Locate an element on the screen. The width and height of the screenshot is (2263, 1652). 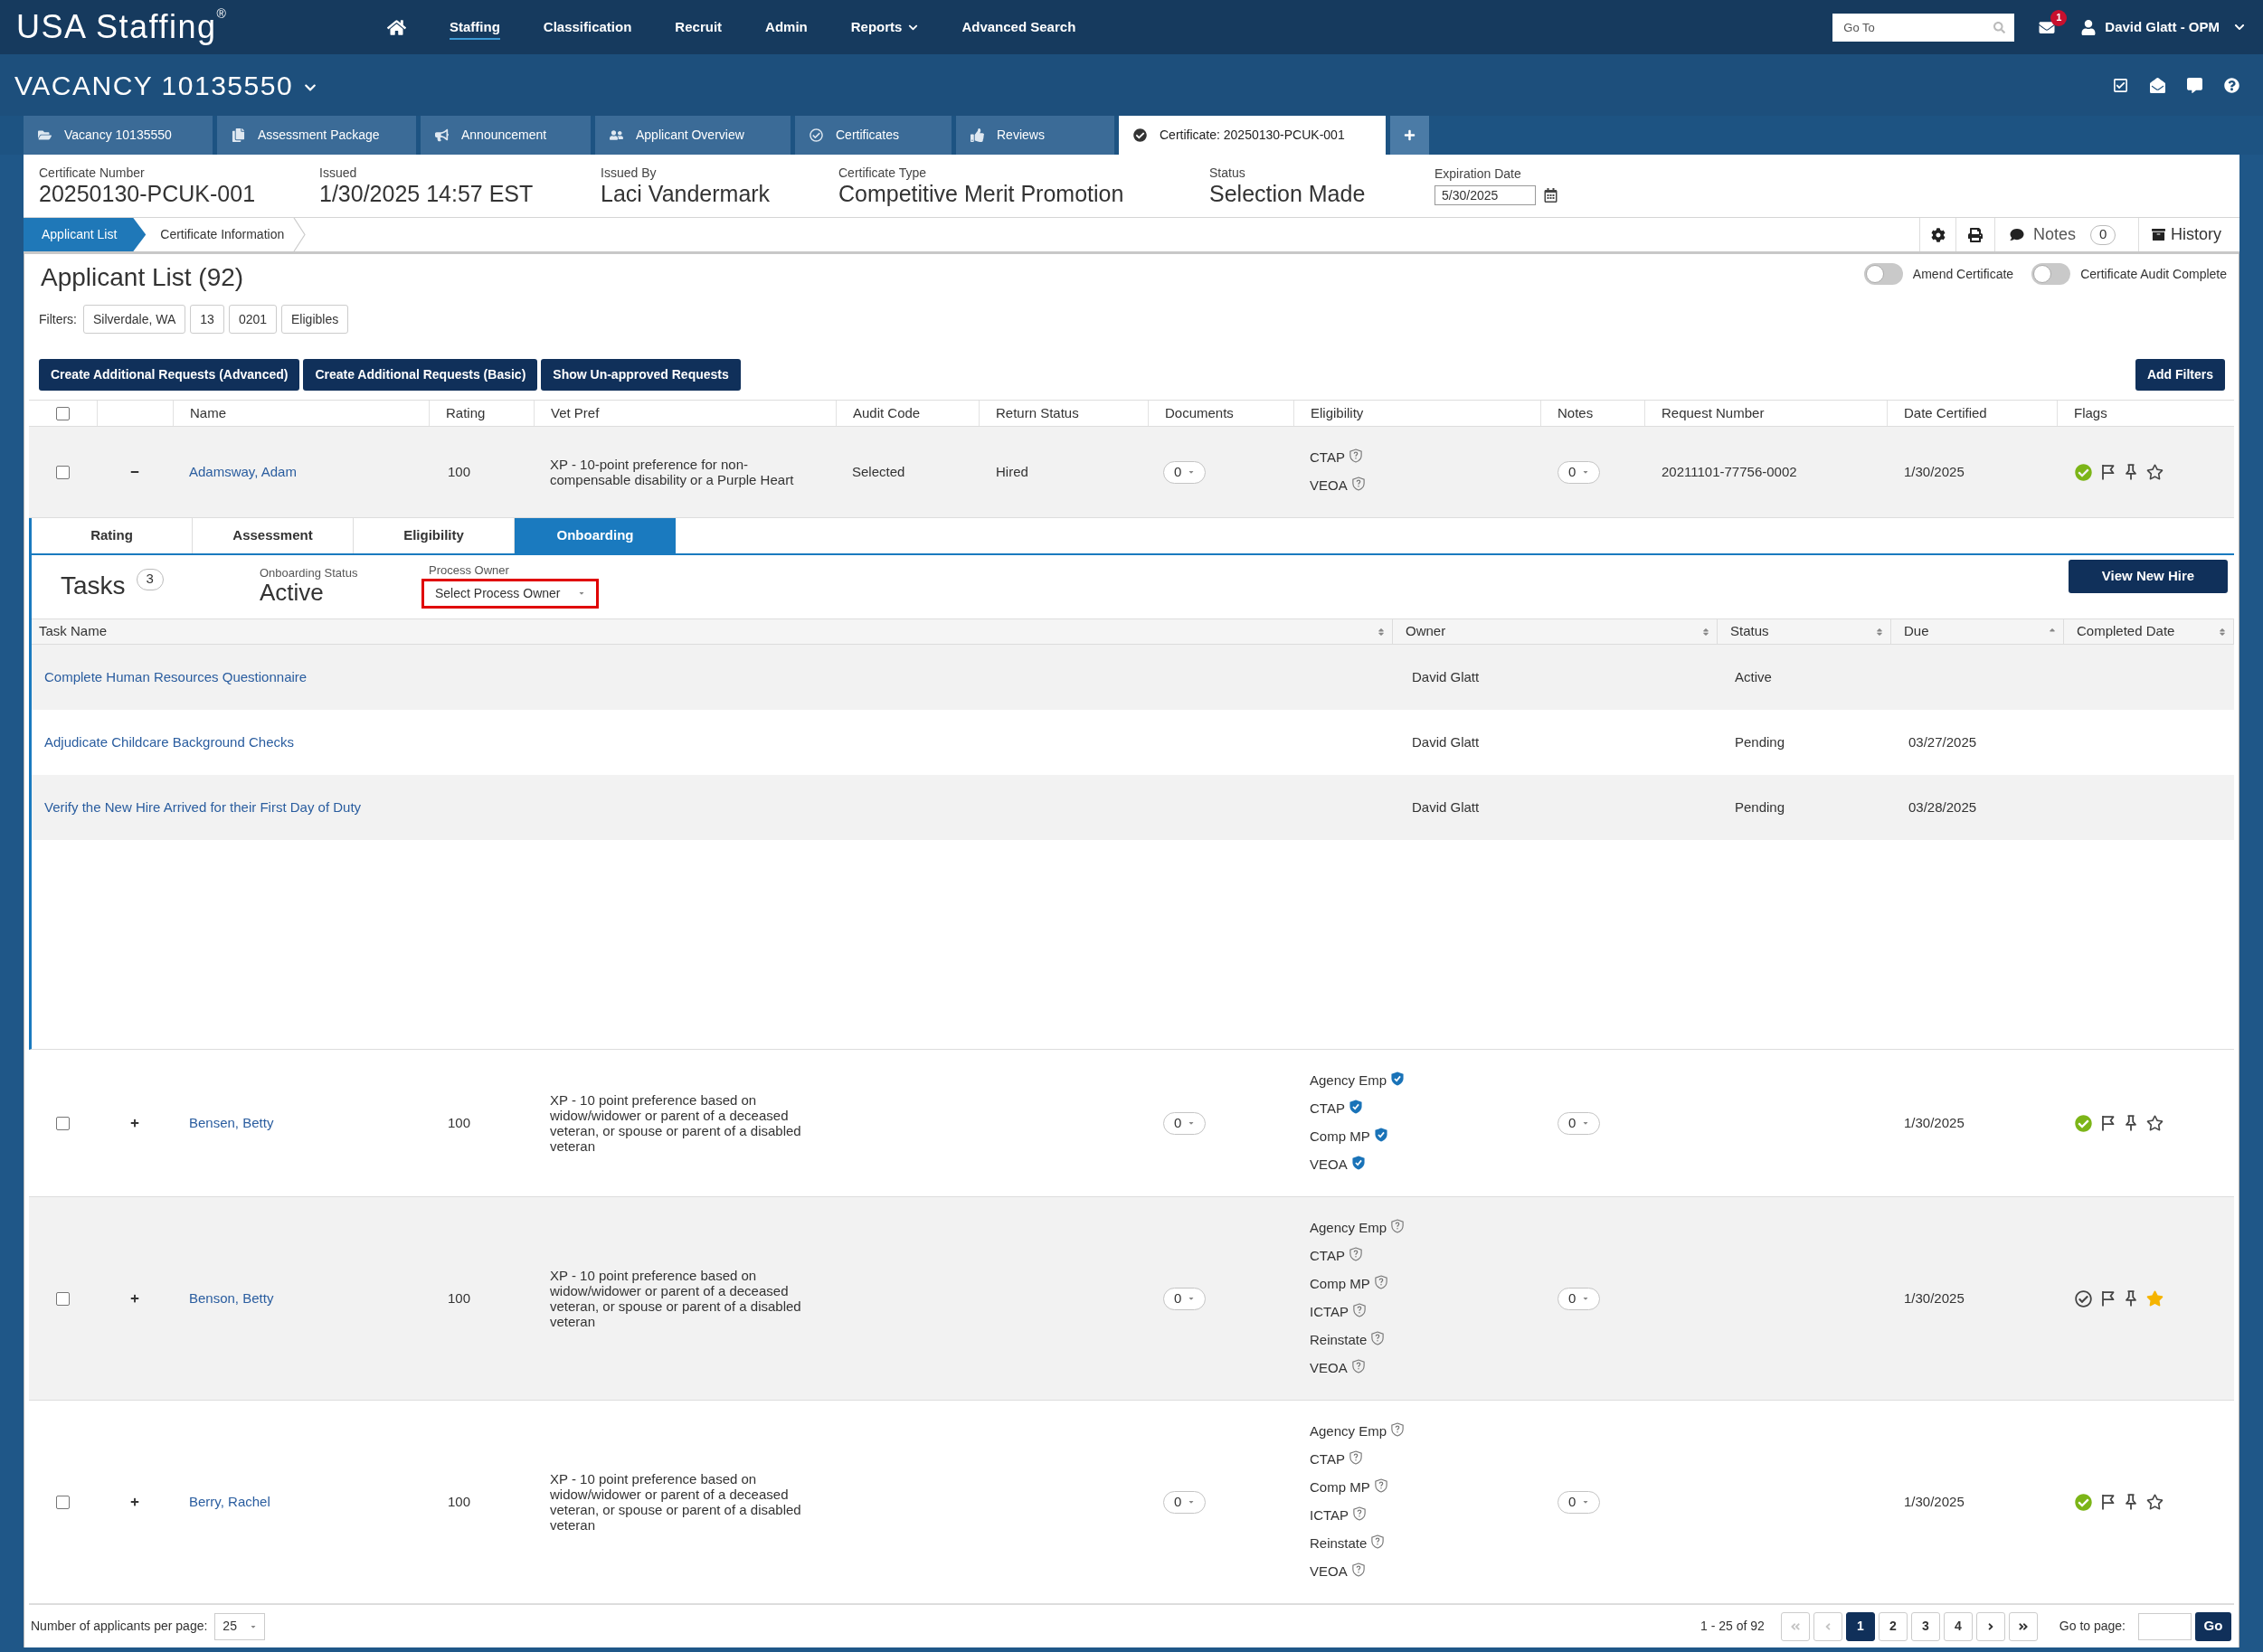
action-button: Create Additional Requests (Advanced) is located at coordinates (169, 375).